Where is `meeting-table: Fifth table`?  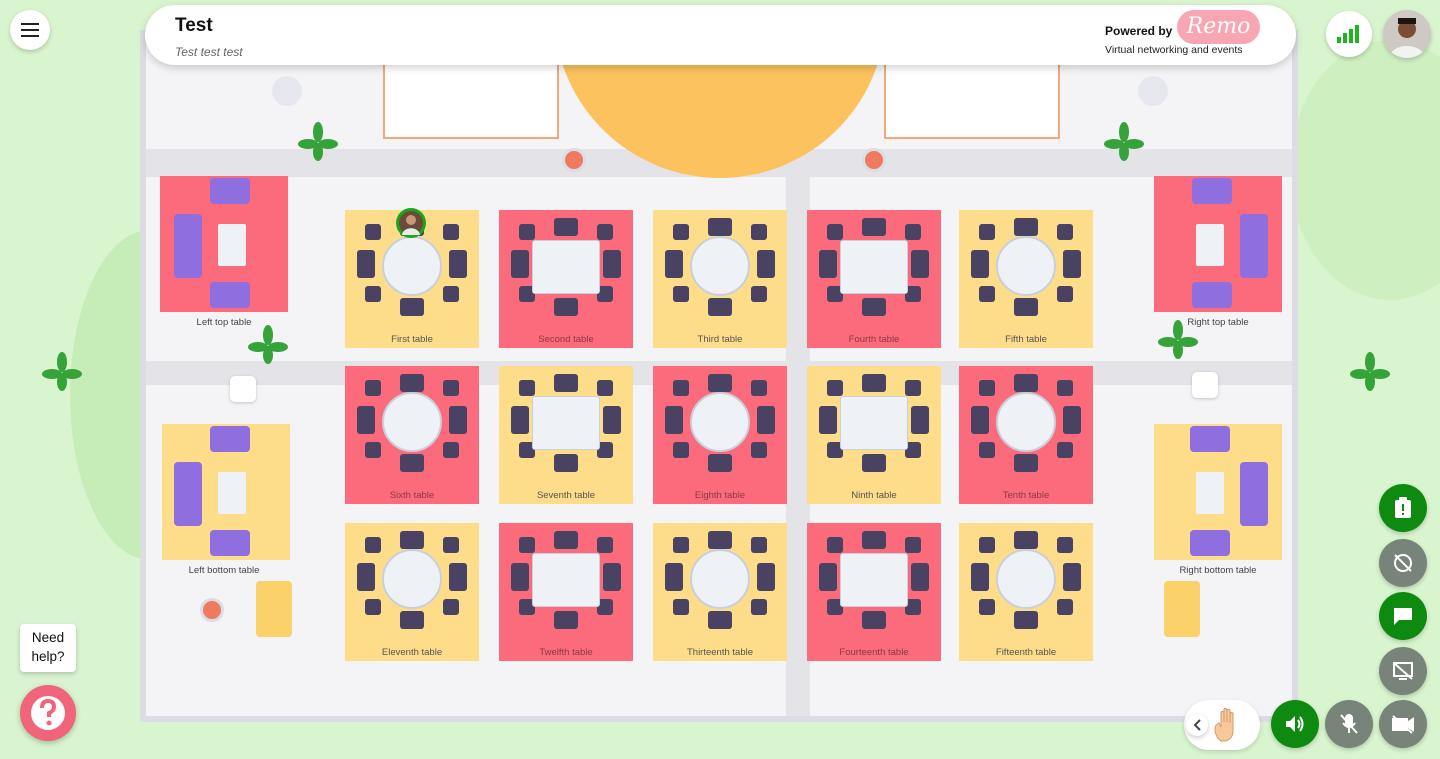 meeting-table: Fifth table is located at coordinates (1026, 279).